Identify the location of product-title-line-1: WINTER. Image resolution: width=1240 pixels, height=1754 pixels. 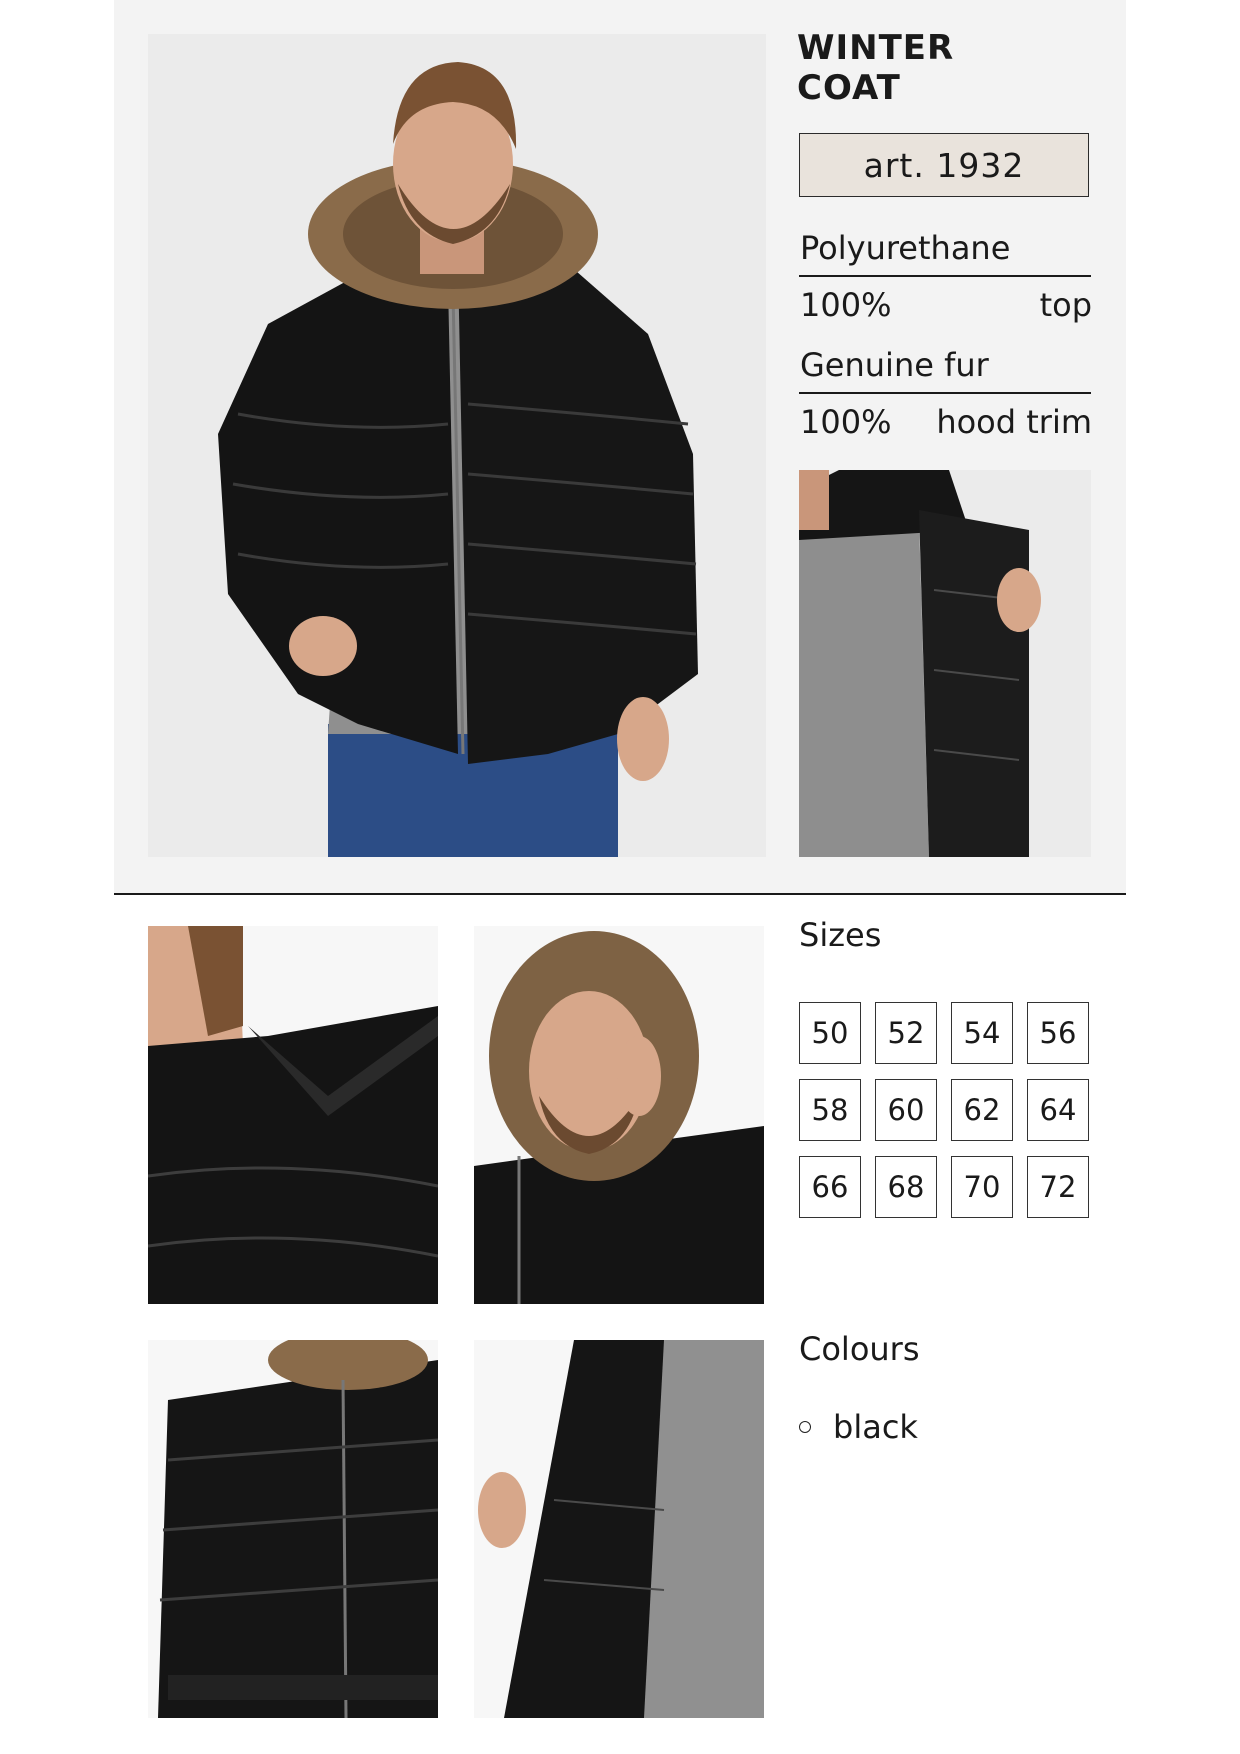
(876, 48).